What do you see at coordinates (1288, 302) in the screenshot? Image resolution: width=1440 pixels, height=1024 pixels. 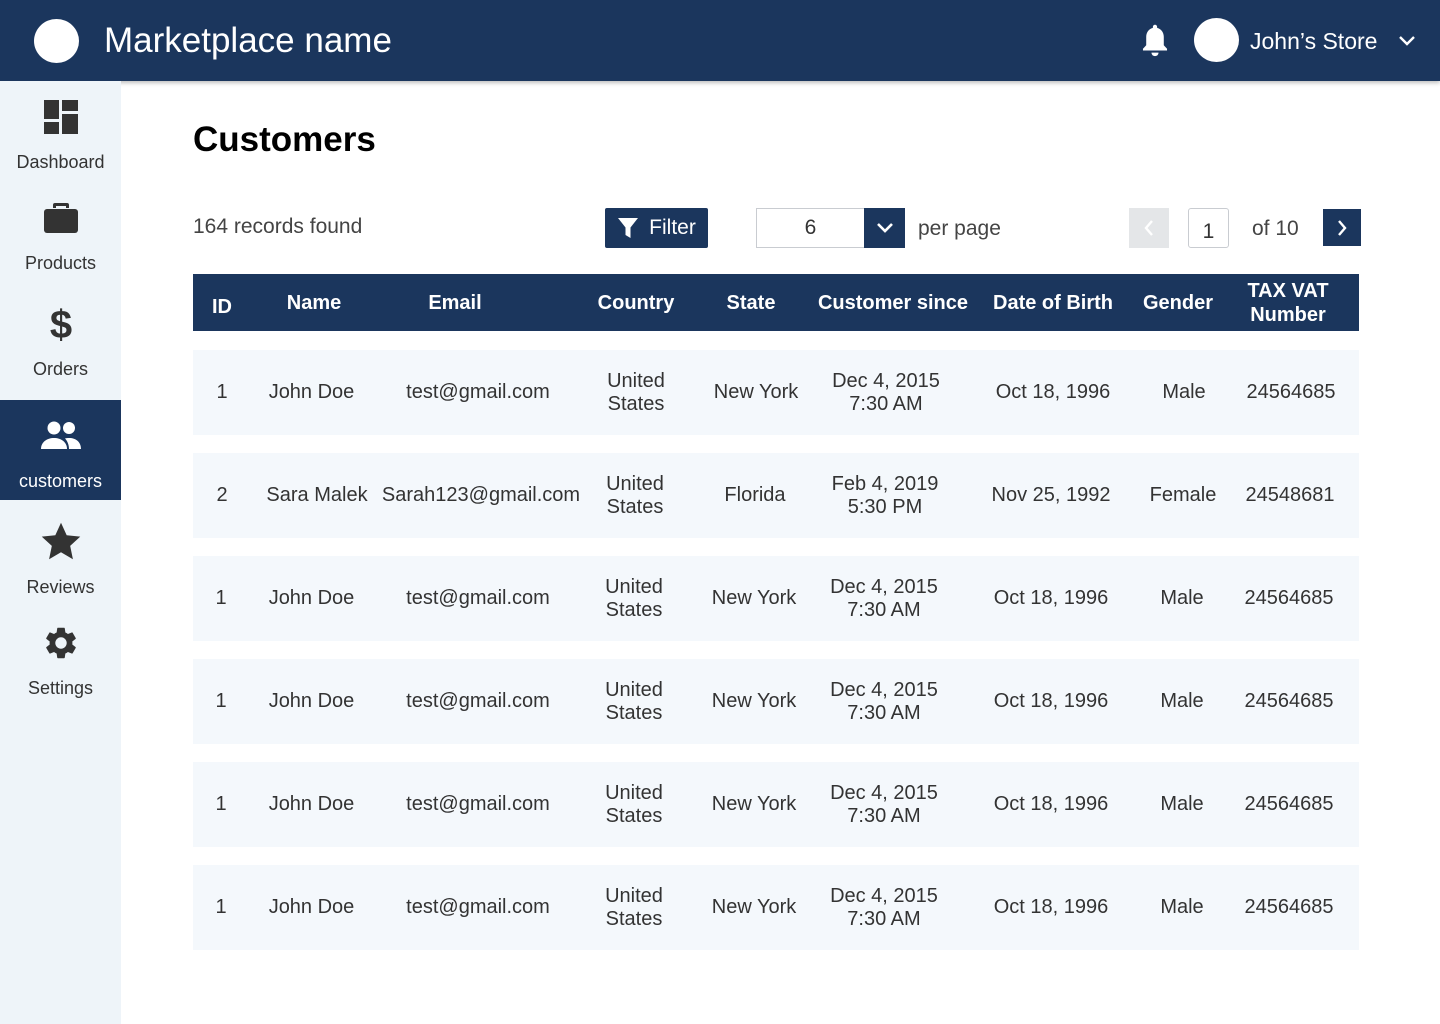 I see `column-header-tax-vat: TAX VAT Number` at bounding box center [1288, 302].